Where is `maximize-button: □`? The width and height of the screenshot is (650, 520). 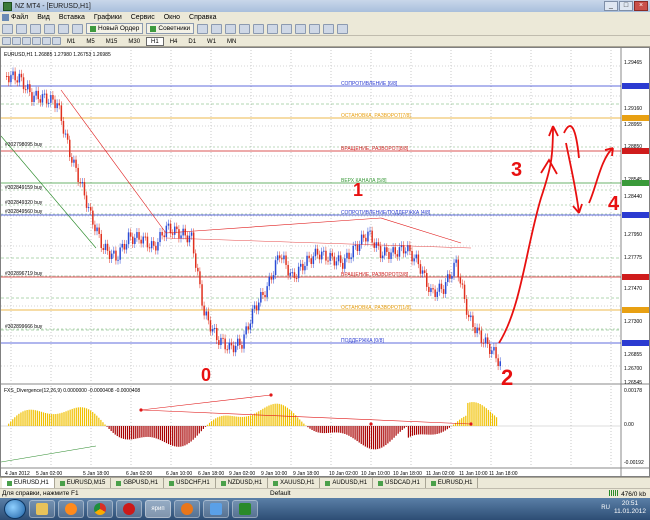 maximize-button: □ is located at coordinates (626, 6).